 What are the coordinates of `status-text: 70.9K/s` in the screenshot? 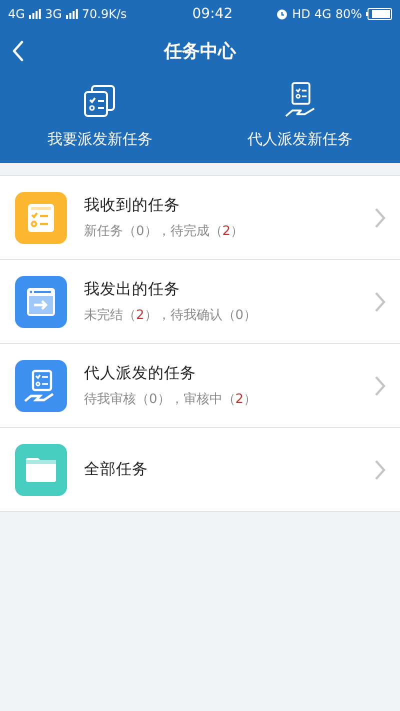 It's located at (104, 14).